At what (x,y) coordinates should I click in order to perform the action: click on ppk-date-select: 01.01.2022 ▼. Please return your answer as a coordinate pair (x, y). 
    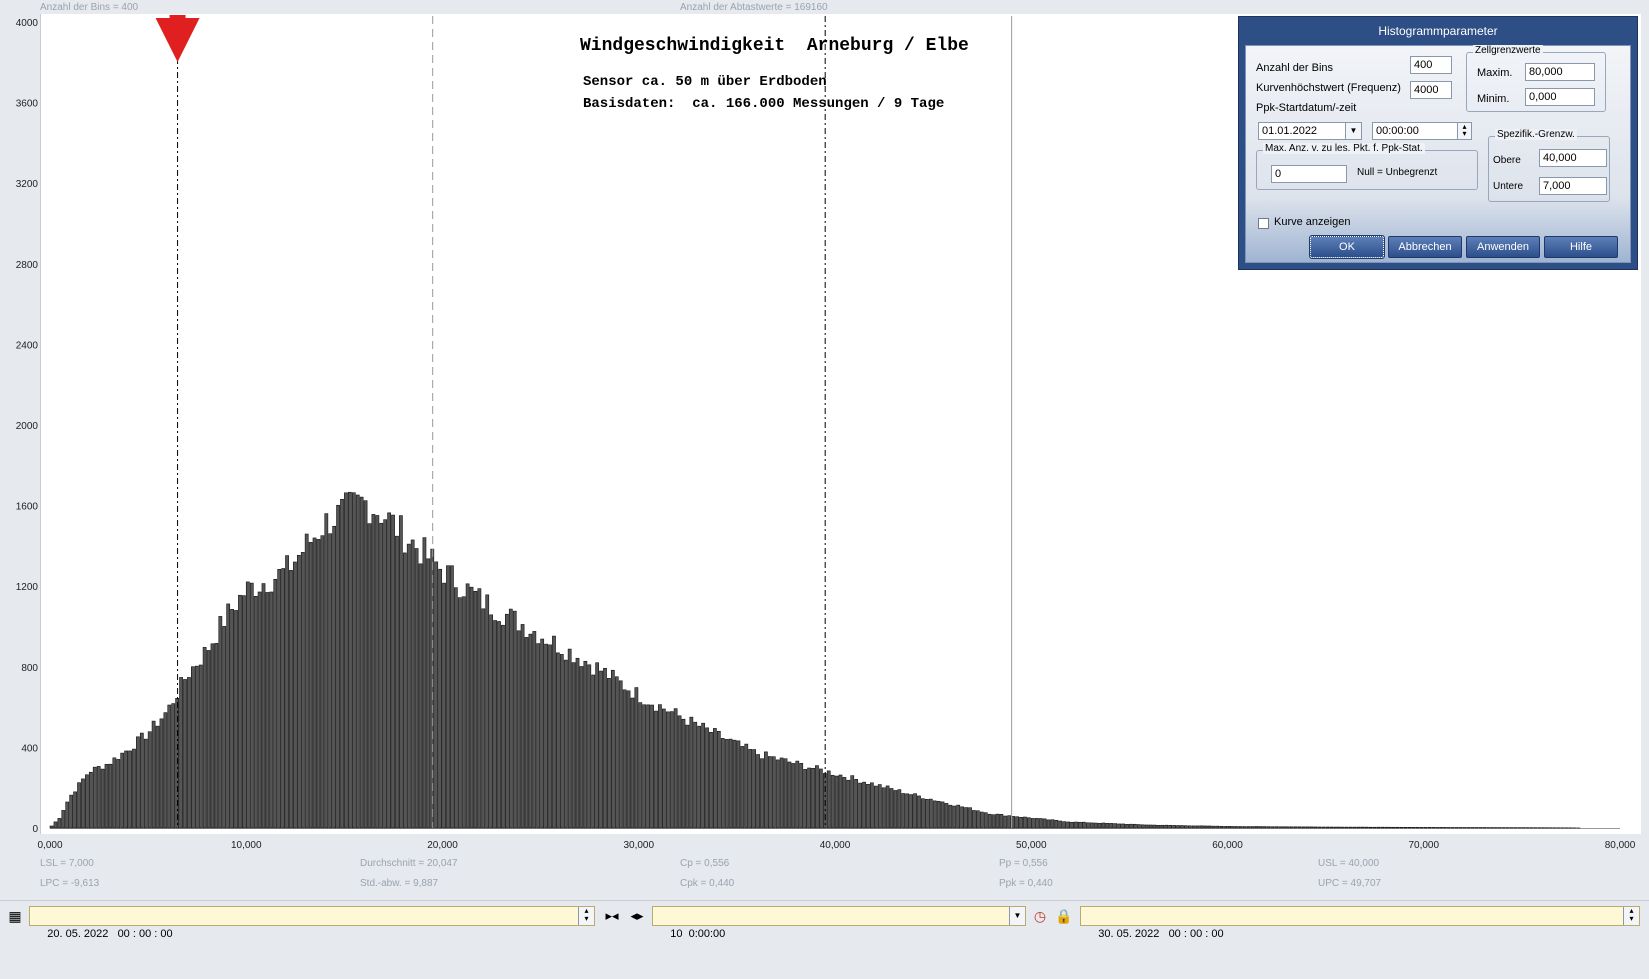
    Looking at the image, I should click on (1310, 131).